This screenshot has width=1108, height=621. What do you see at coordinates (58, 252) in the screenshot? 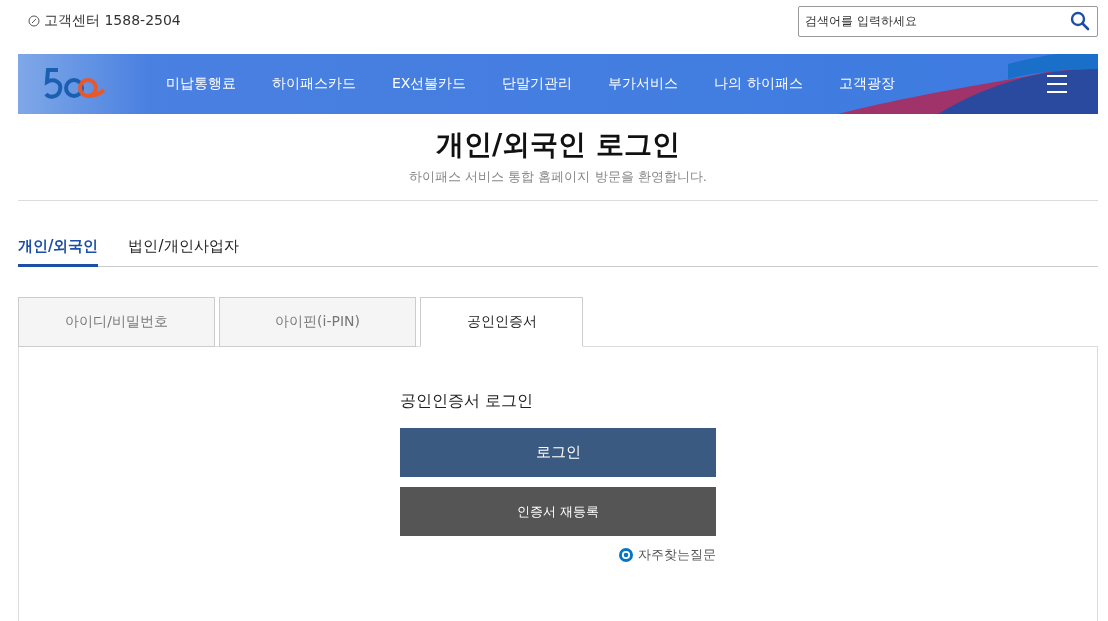
I see `user-type-tab: 개인/외국인` at bounding box center [58, 252].